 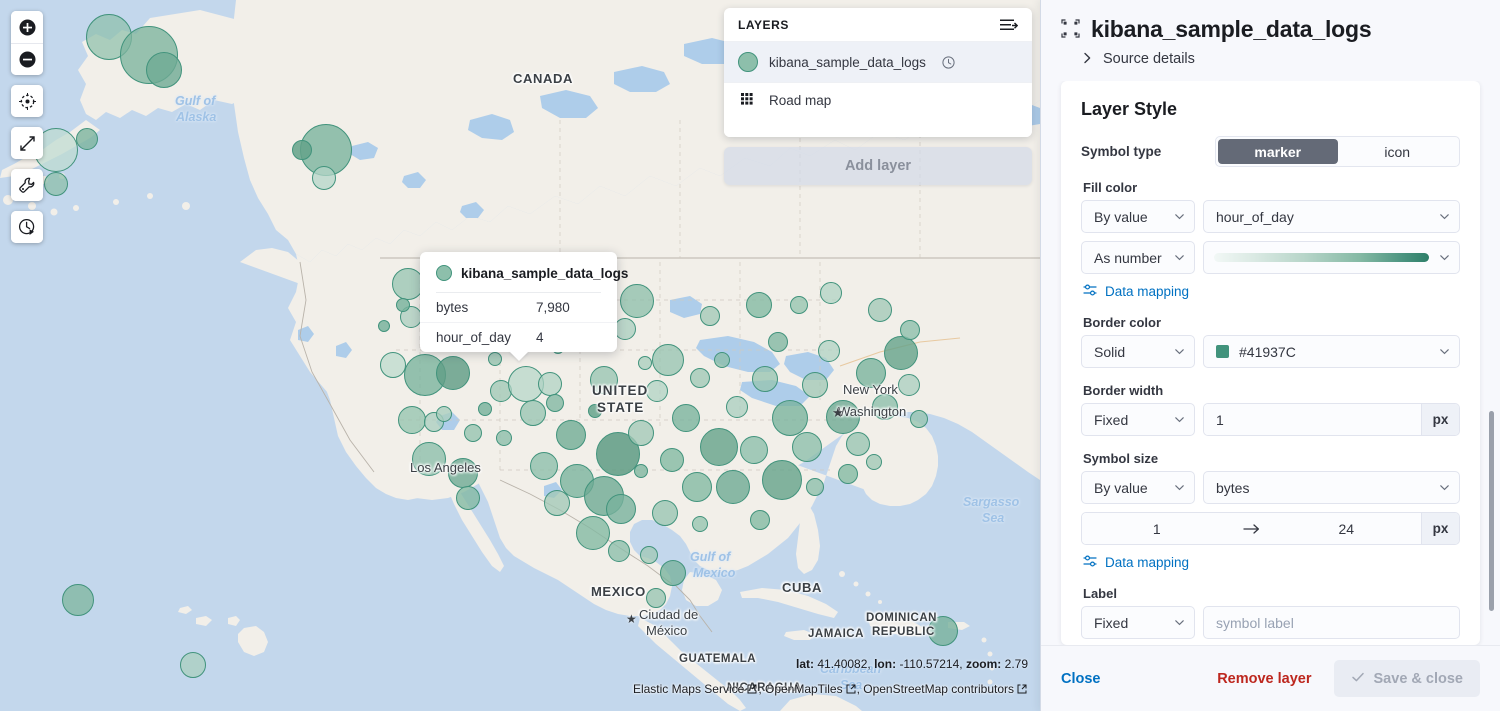 I want to click on map-toolbar, so click(x=27, y=132).